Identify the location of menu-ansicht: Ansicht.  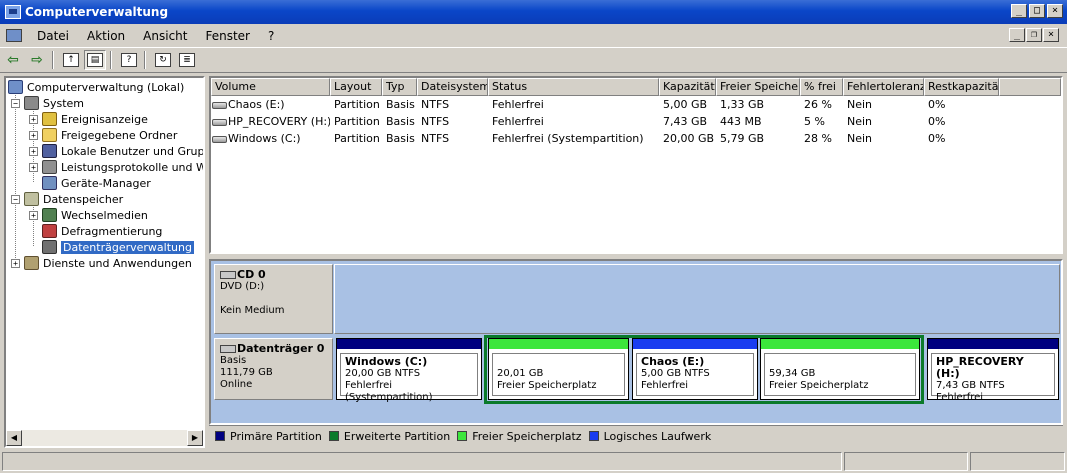
(165, 36).